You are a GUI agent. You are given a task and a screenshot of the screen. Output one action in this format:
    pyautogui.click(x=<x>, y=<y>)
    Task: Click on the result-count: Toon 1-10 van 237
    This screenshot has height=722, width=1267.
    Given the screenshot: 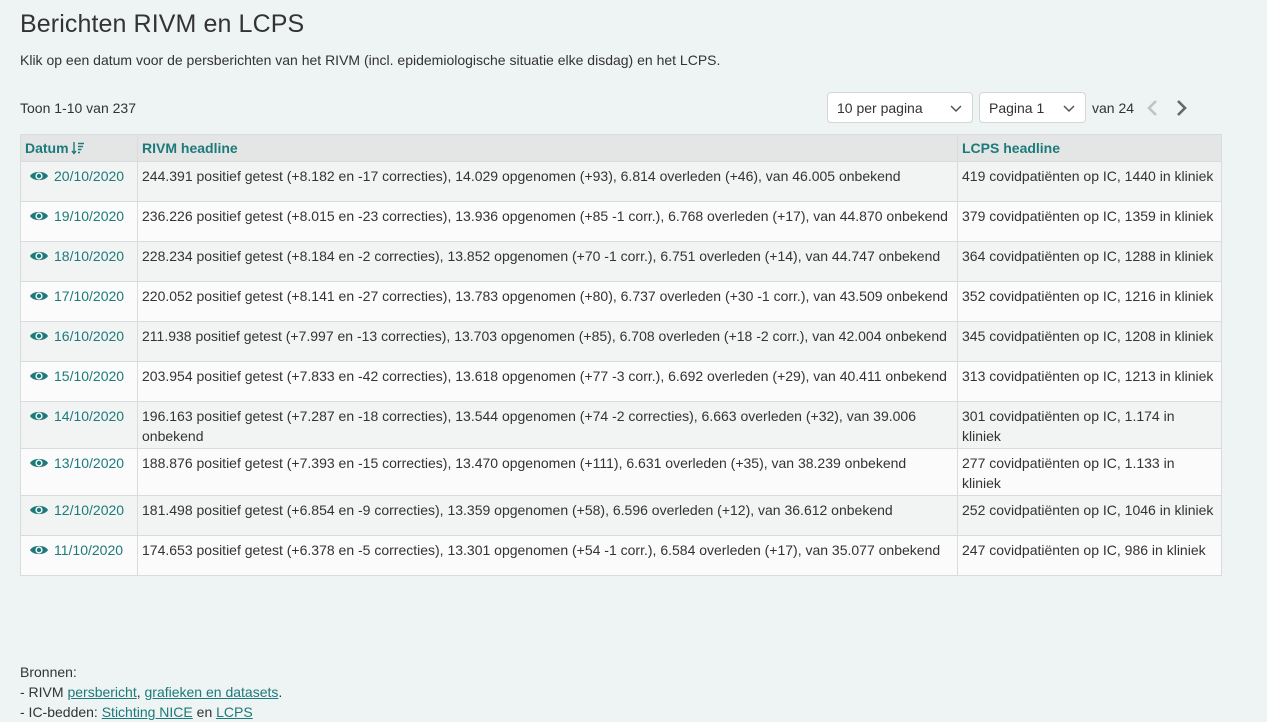 What is the action you would take?
    pyautogui.click(x=78, y=108)
    